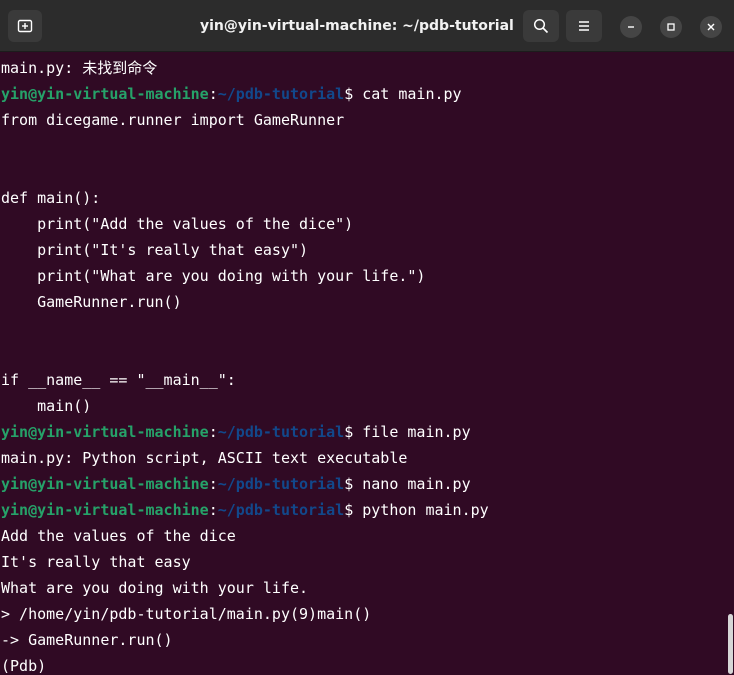  Describe the element at coordinates (360, 536) in the screenshot. I see `output-line: Add the values of the dice` at that location.